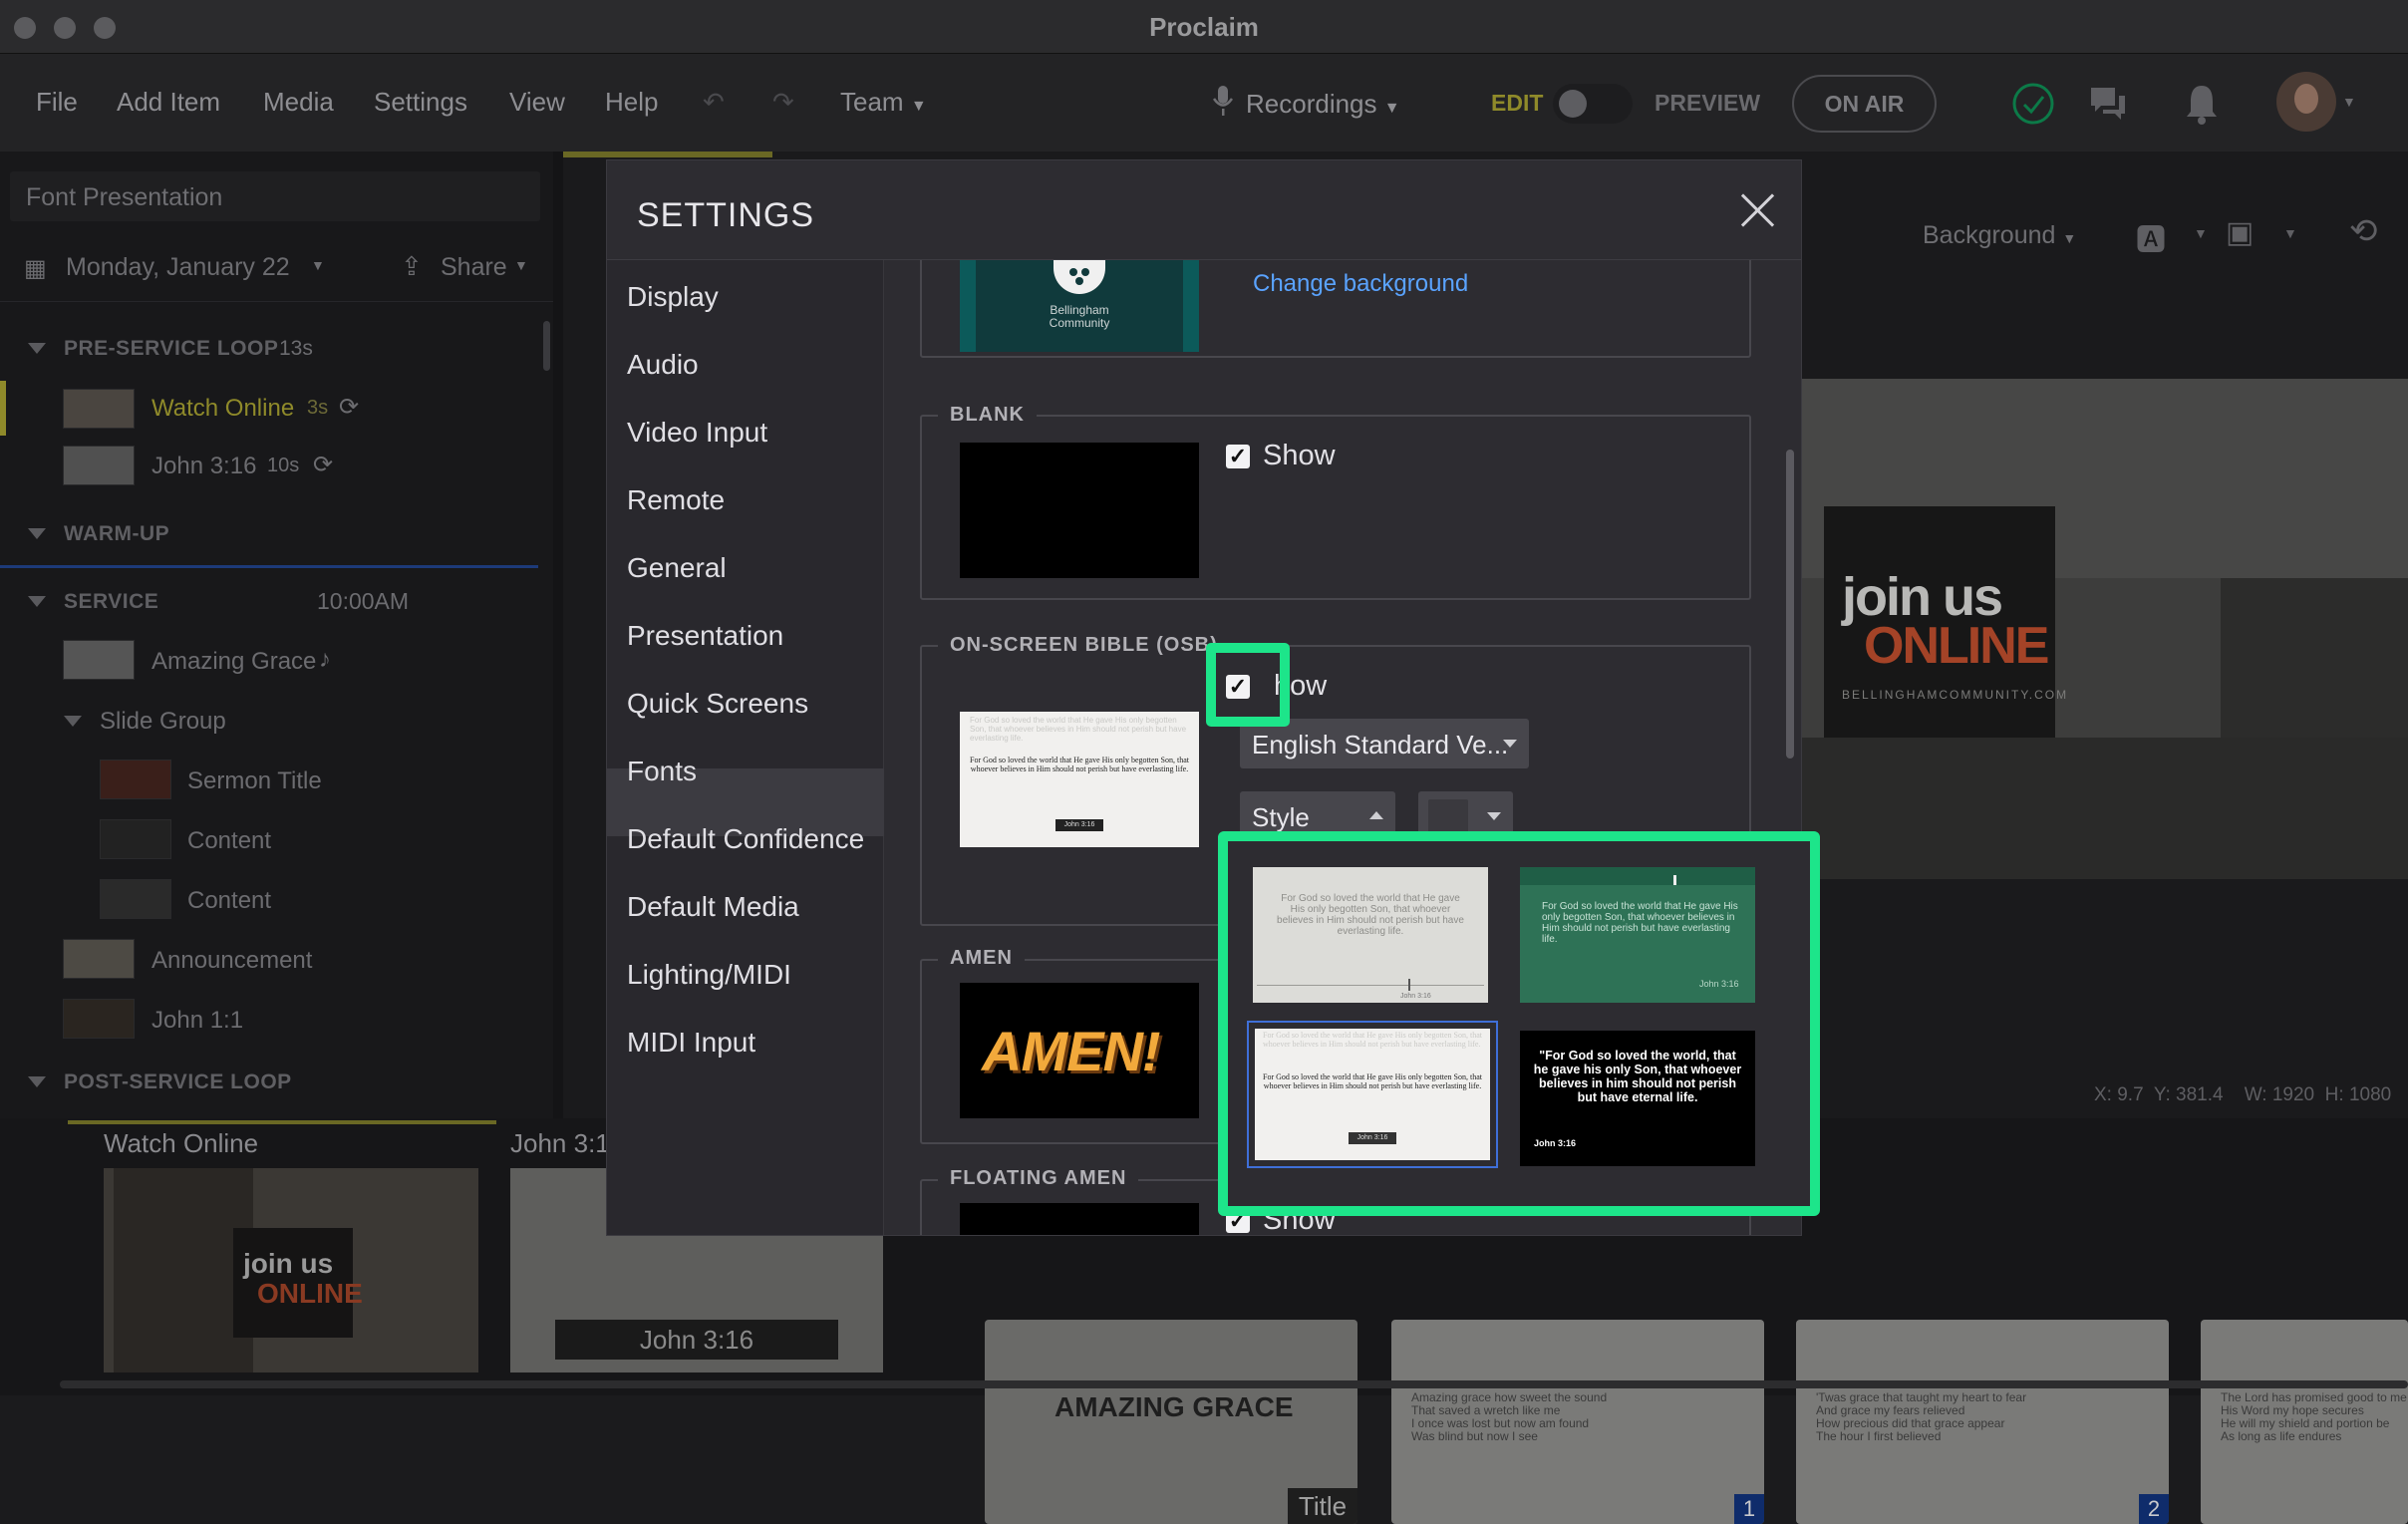 The width and height of the screenshot is (2408, 1524). Describe the element at coordinates (717, 704) in the screenshot. I see `nav-quick-screens: Quick Screens` at that location.